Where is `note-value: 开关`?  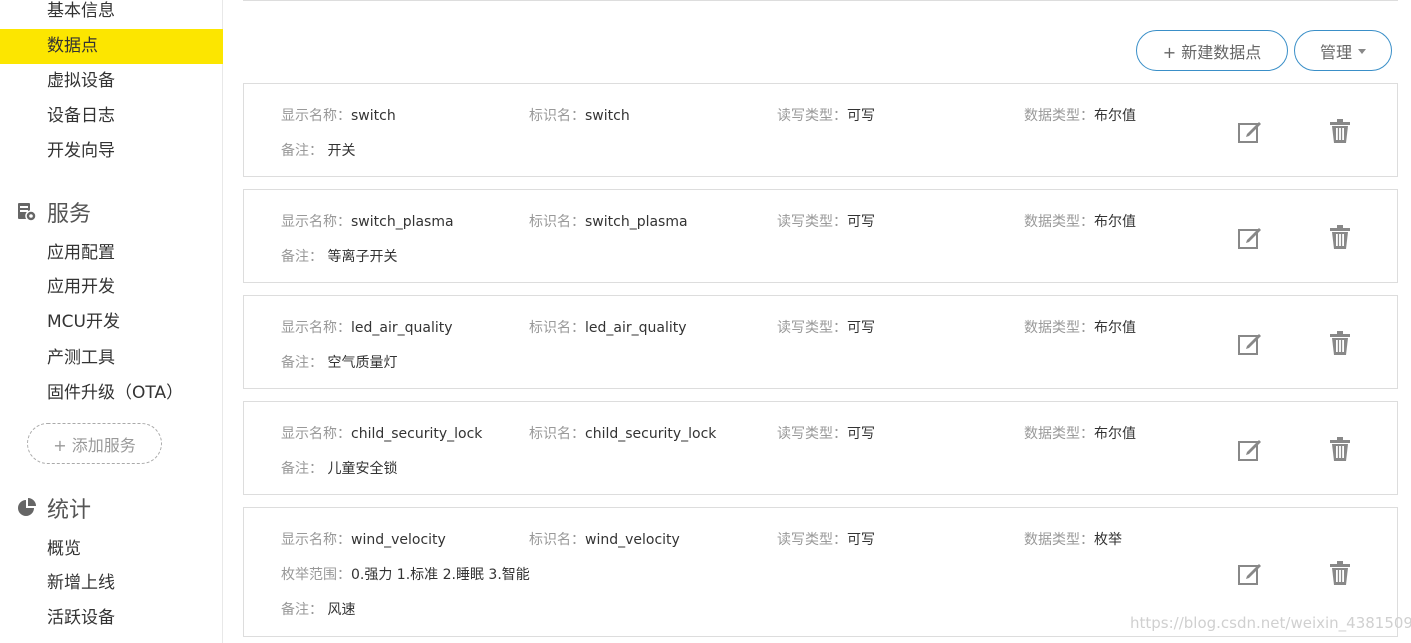 note-value: 开关 is located at coordinates (341, 151).